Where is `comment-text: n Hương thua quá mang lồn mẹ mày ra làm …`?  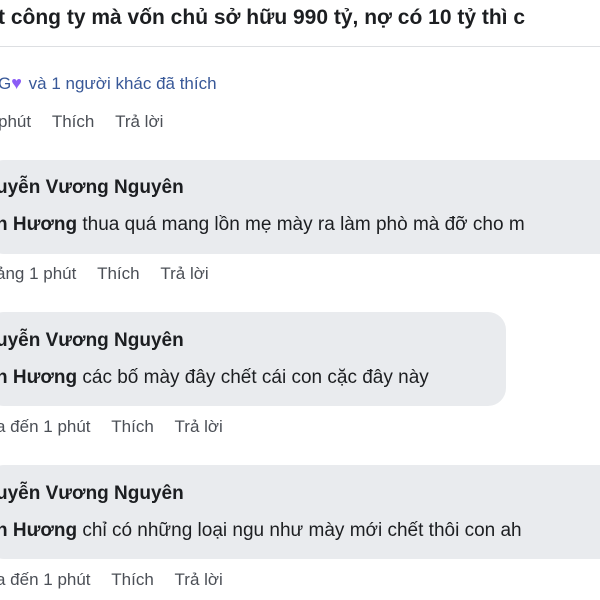
comment-text: n Hương thua quá mang lồn mẹ mày ra làm … is located at coordinates (262, 225).